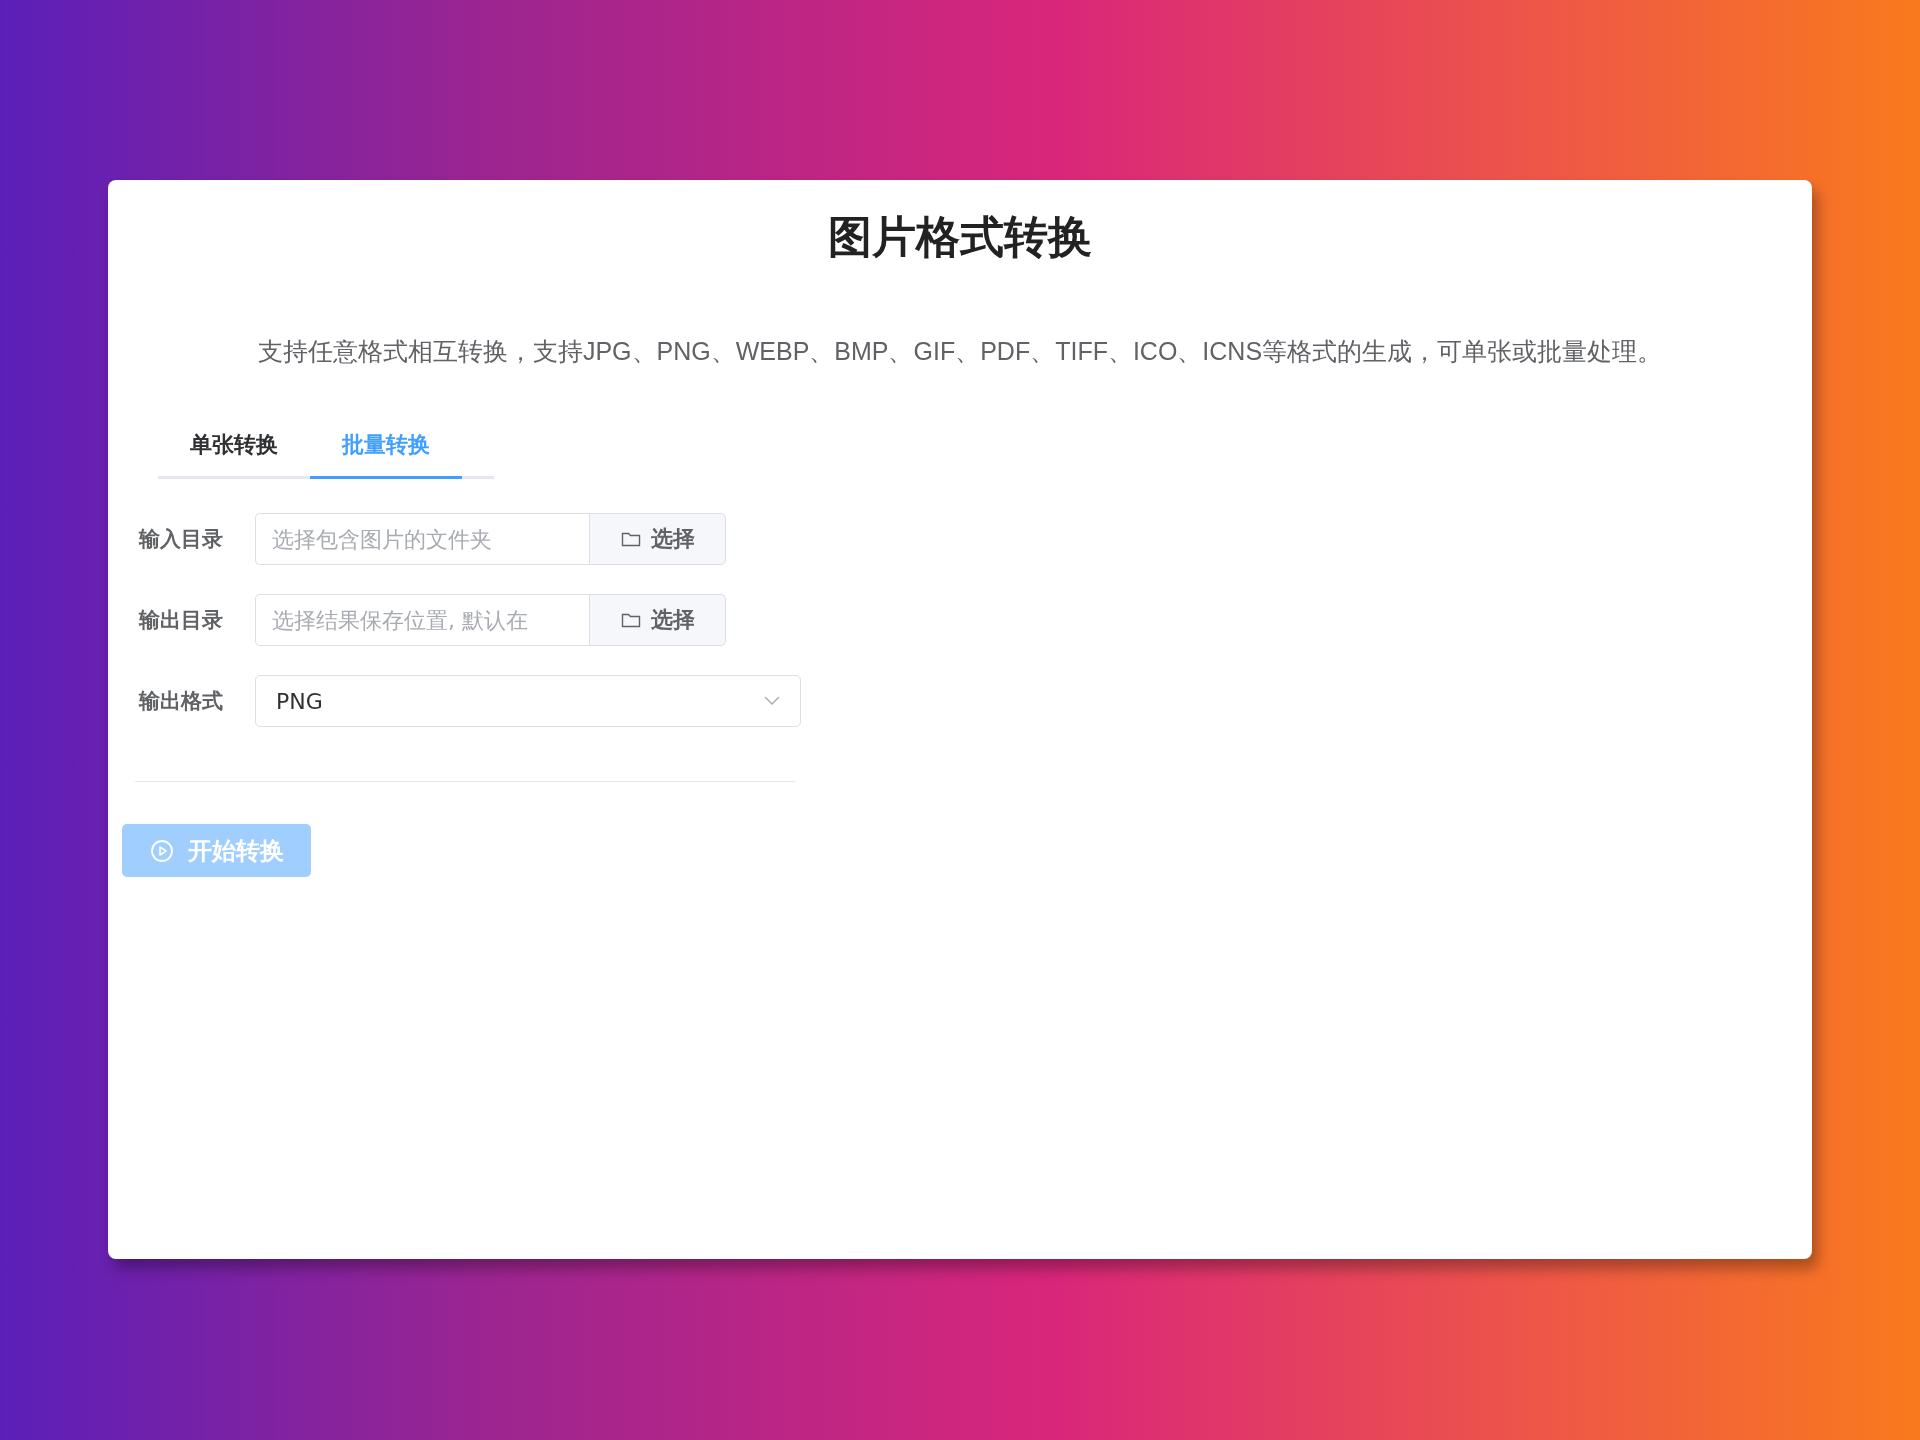 This screenshot has width=1920, height=1440. Describe the element at coordinates (181, 620) in the screenshot. I see `field-label: 输出目录` at that location.